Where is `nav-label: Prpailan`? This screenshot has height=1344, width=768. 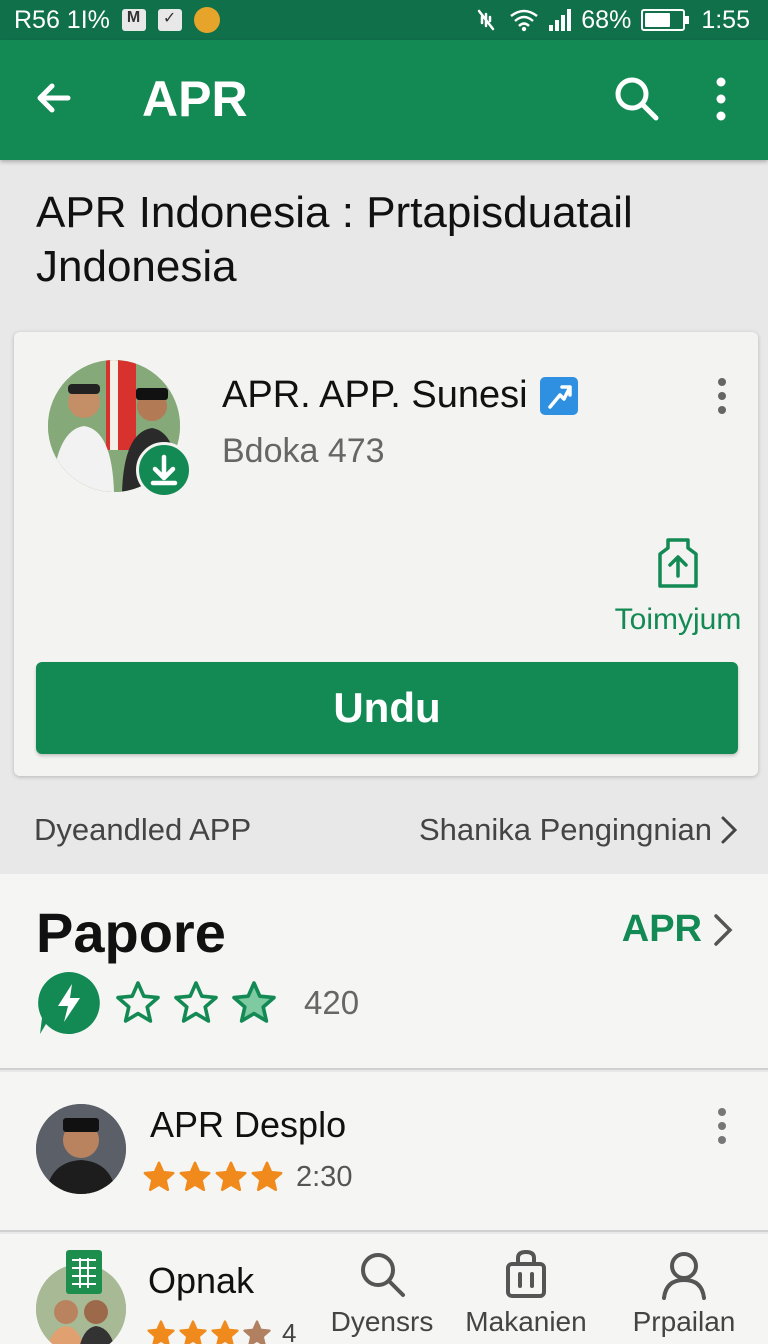
nav-label: Prpailan is located at coordinates (684, 1321).